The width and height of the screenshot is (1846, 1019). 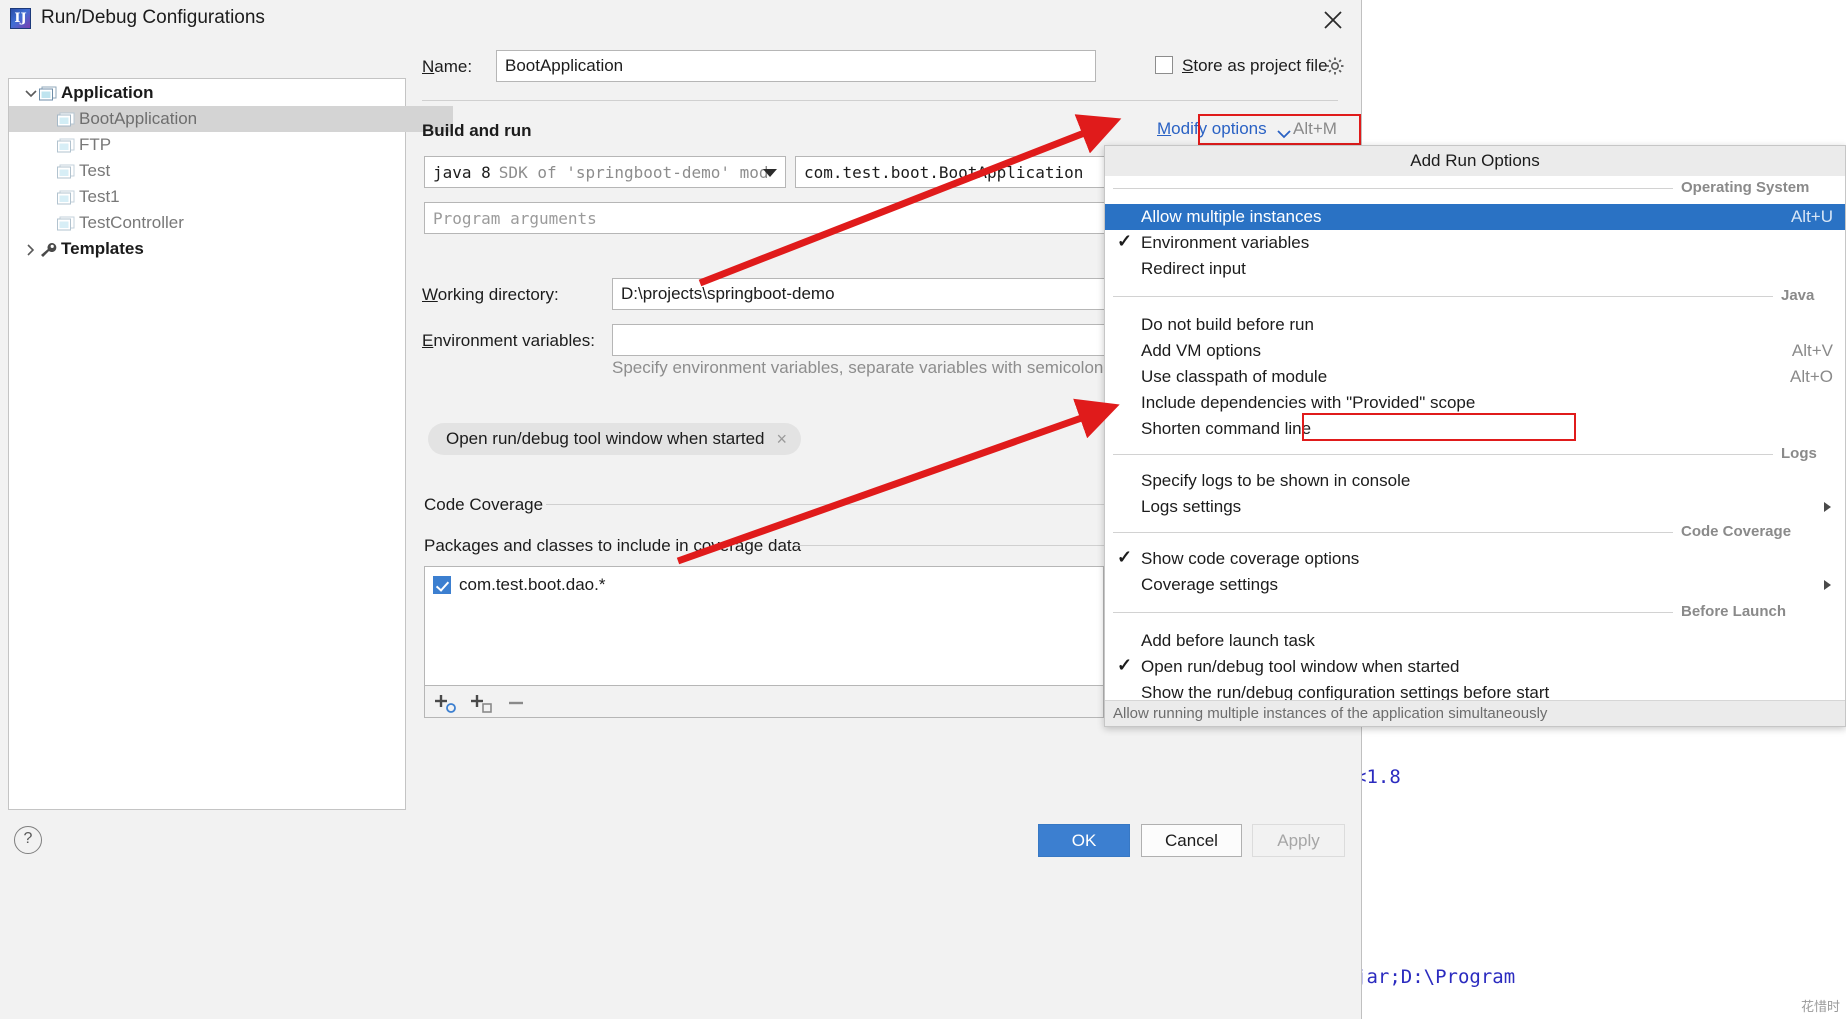 I want to click on menu-item-label: Open run/debug tool window when started, so click(x=1300, y=666).